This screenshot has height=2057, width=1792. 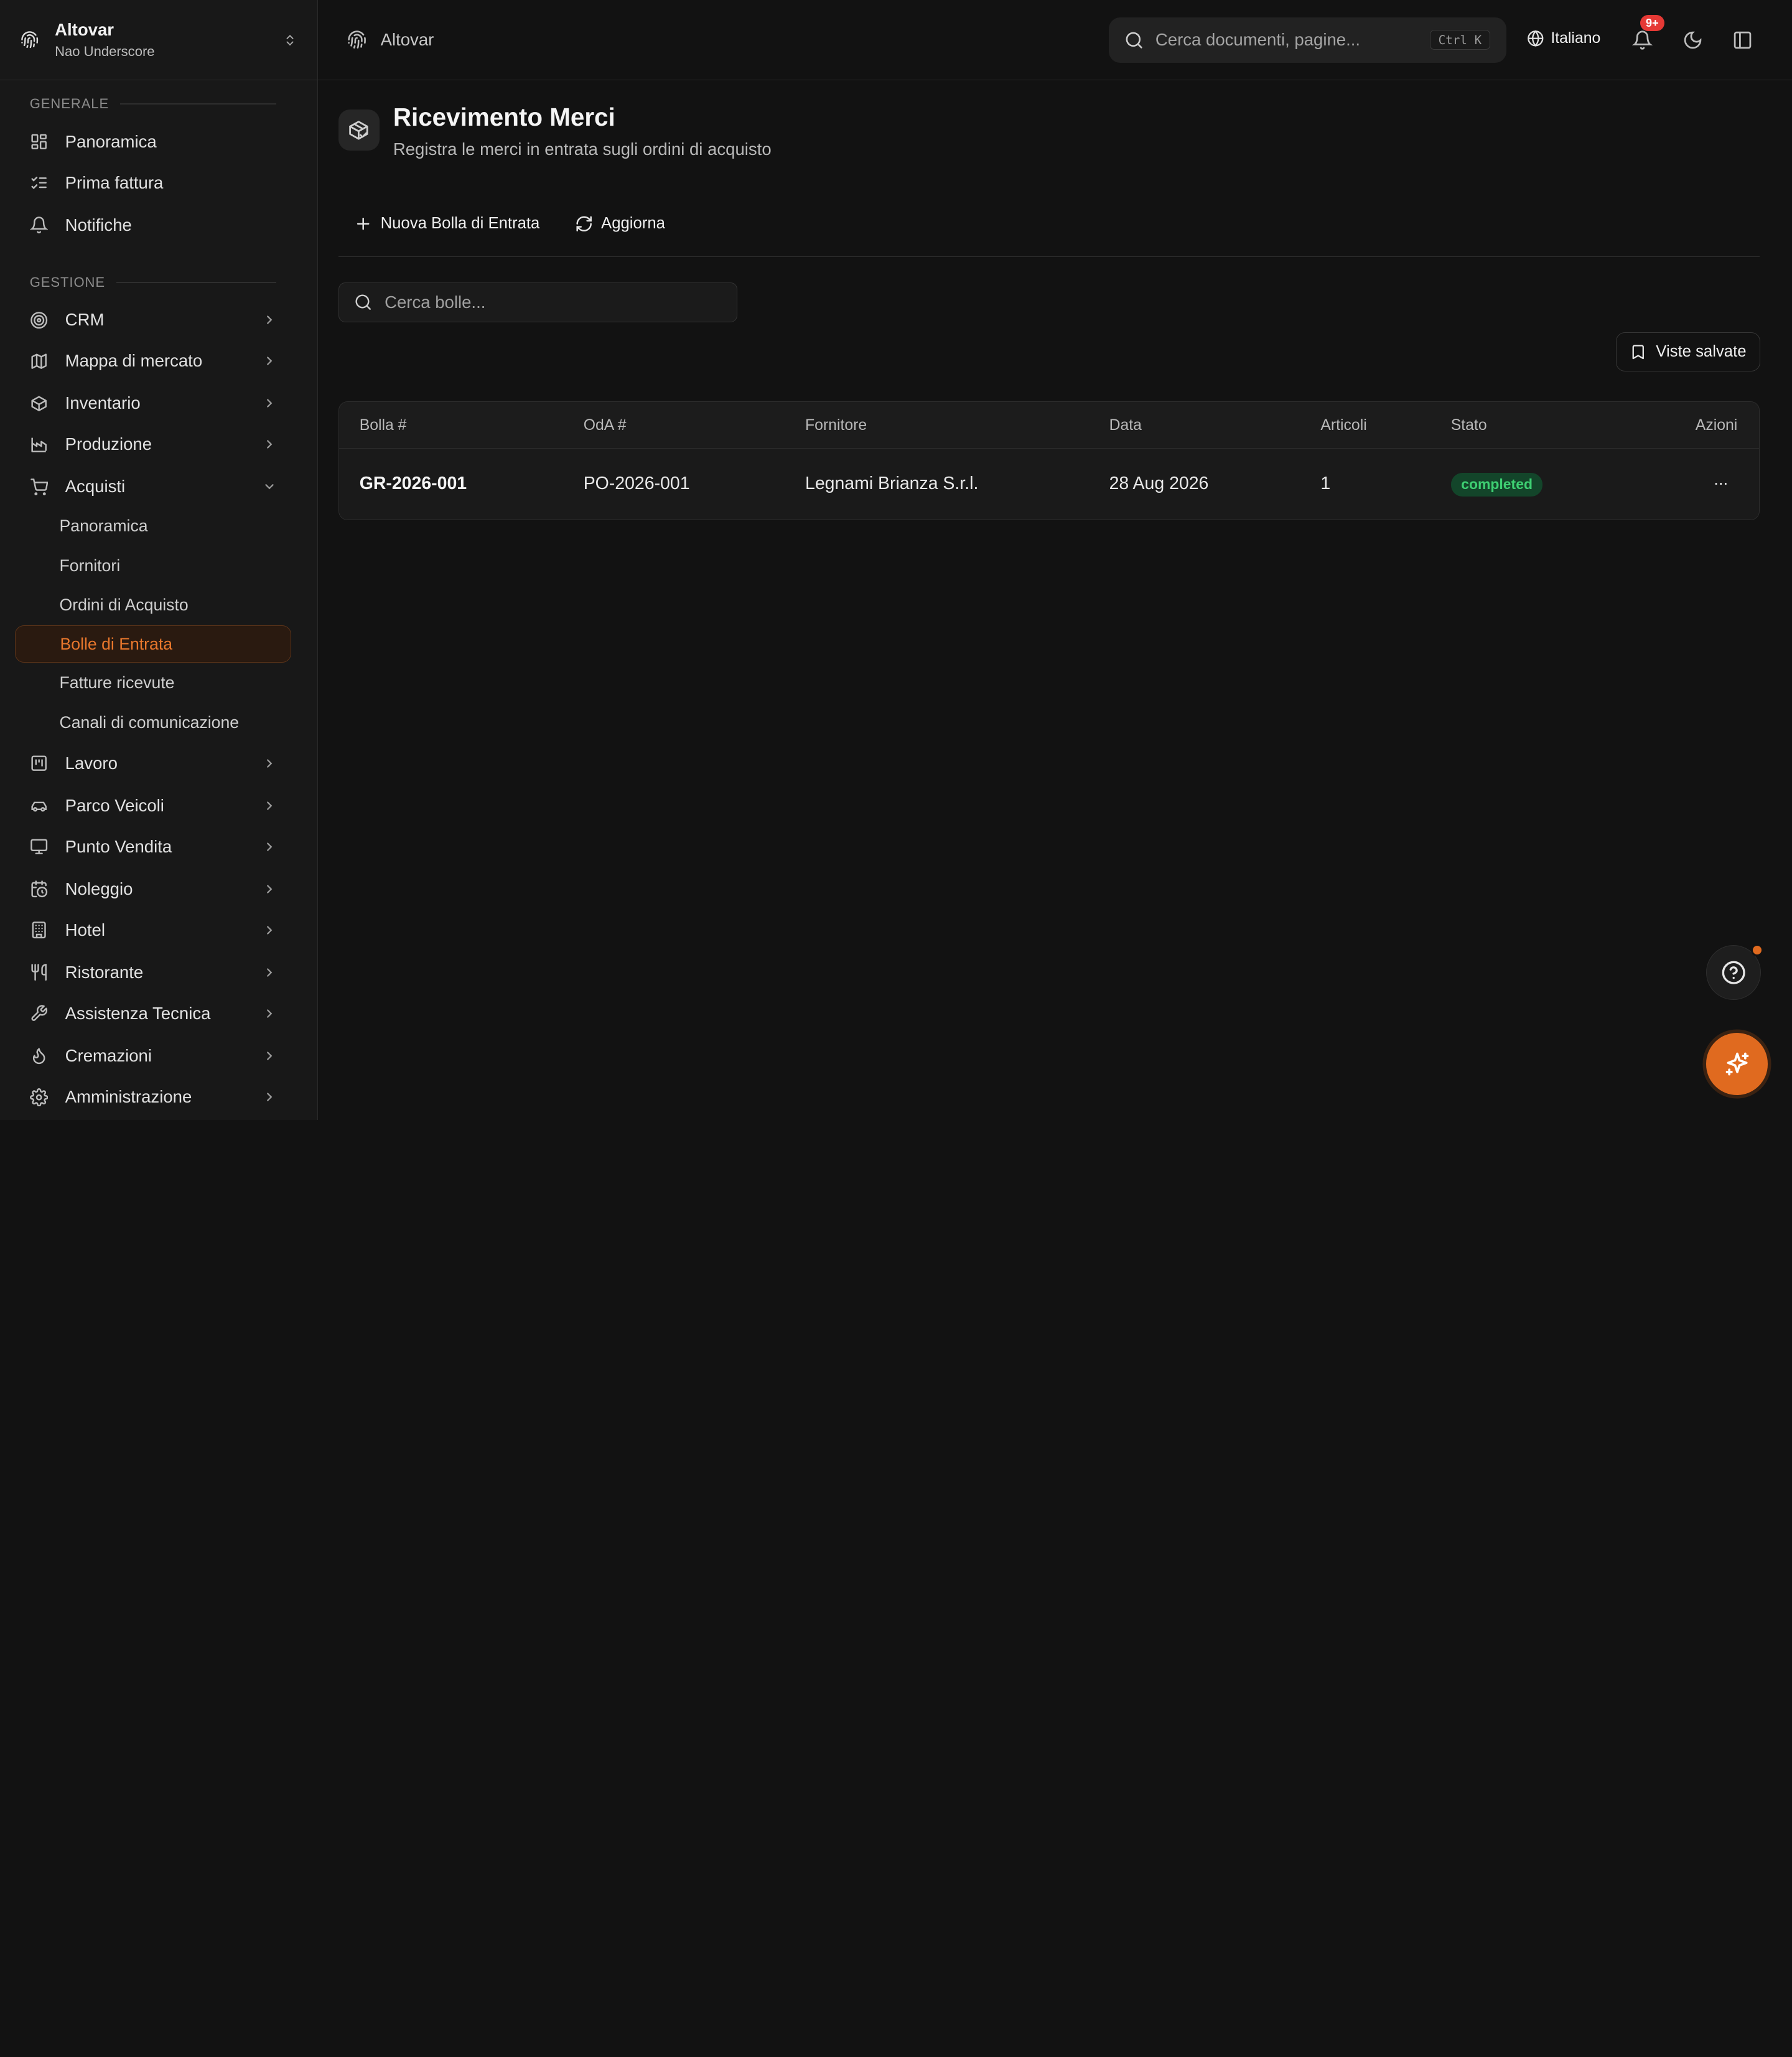 I want to click on sidebar-item-ristorante: Ristorante, so click(x=154, y=972).